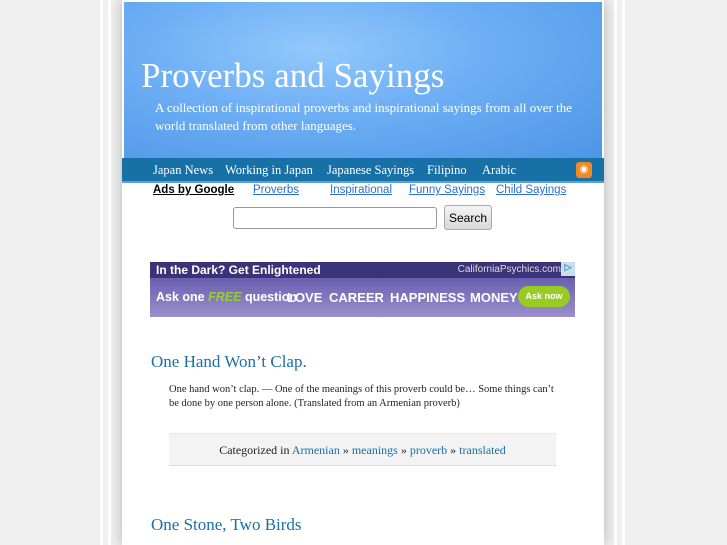 The image size is (727, 545). What do you see at coordinates (568, 269) in the screenshot?
I see `adchoices-icon: ▷` at bounding box center [568, 269].